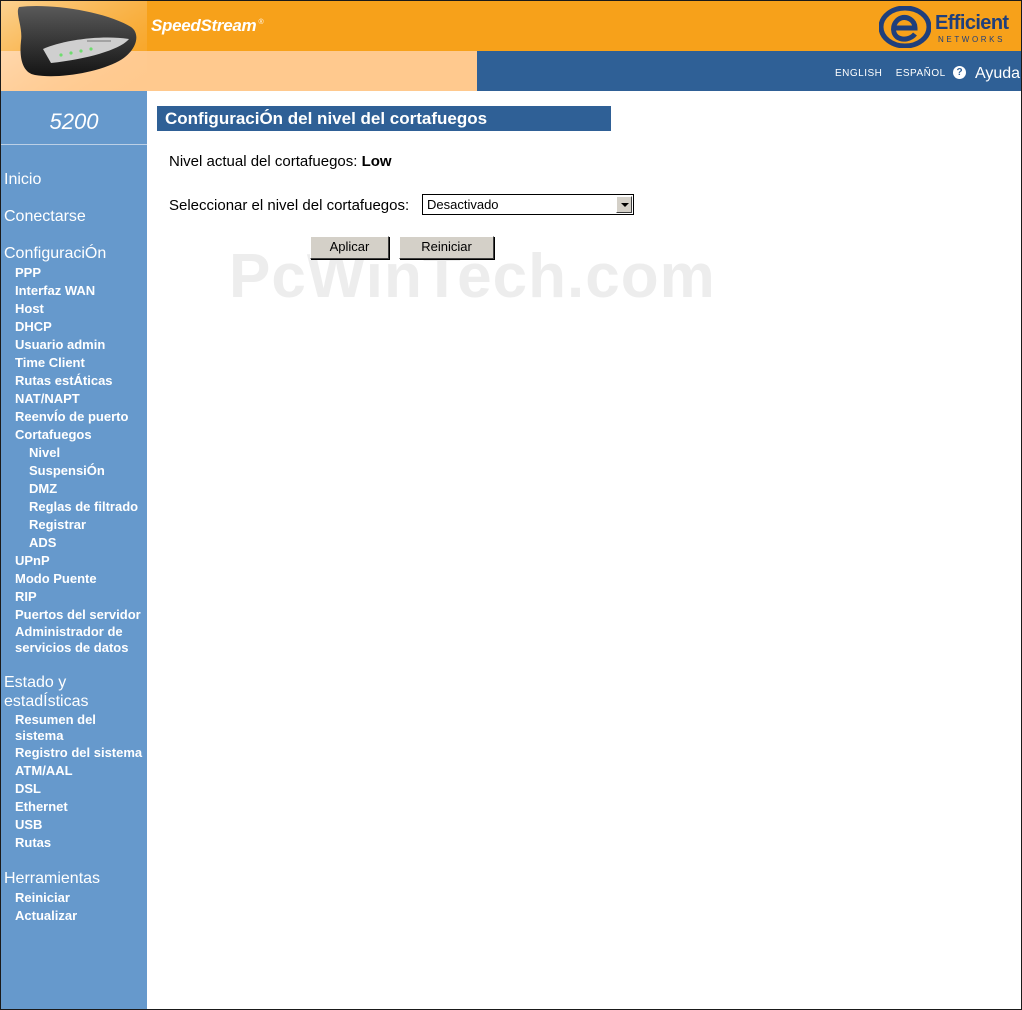  What do you see at coordinates (56, 578) in the screenshot?
I see `sidebar-item-modo-puente: Modo Puente` at bounding box center [56, 578].